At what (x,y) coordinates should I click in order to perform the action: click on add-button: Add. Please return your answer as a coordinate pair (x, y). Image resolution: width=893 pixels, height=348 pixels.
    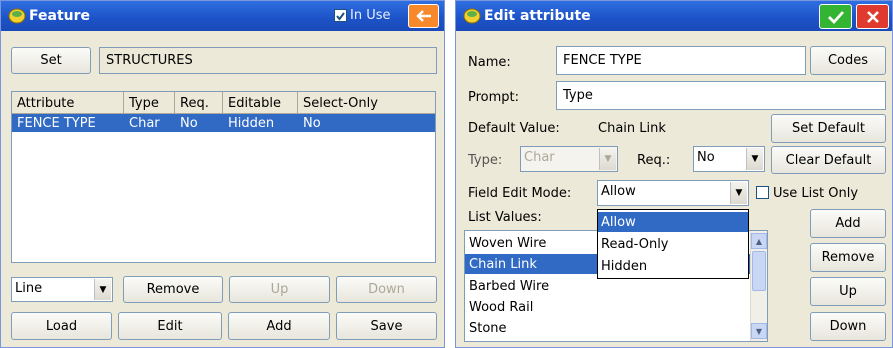
    Looking at the image, I should click on (279, 326).